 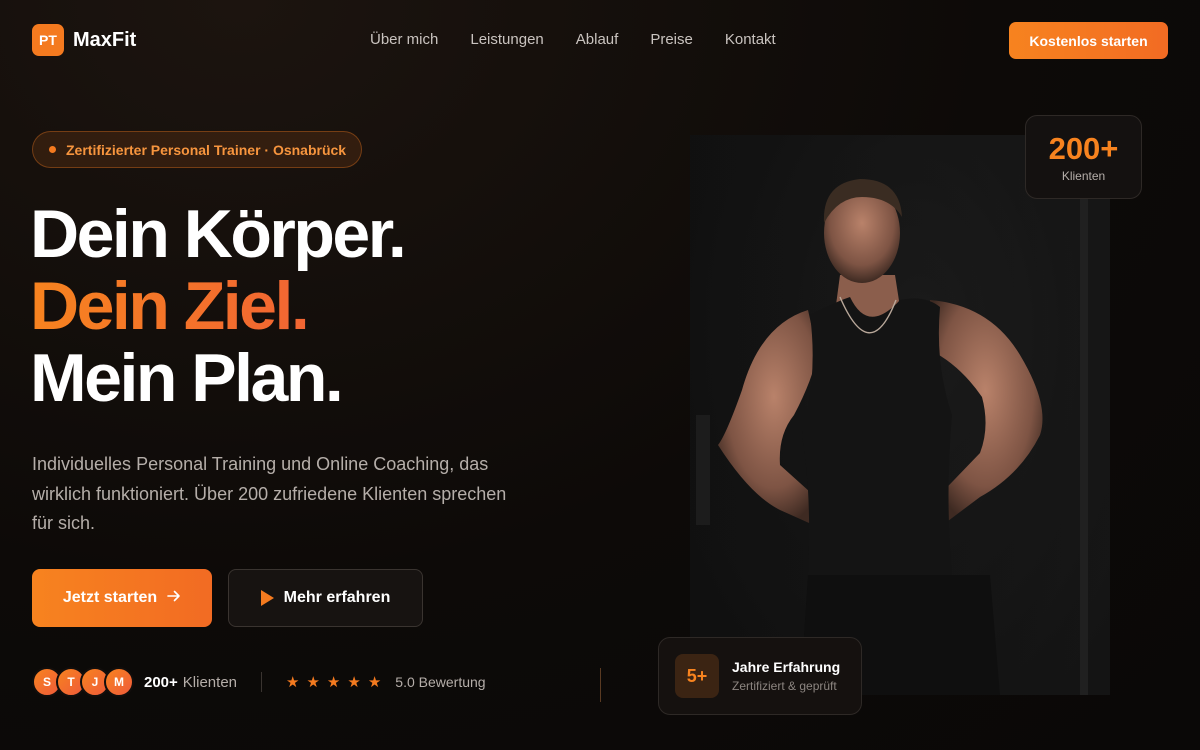 I want to click on free-start-button: Kostenlos starten, so click(x=1088, y=40).